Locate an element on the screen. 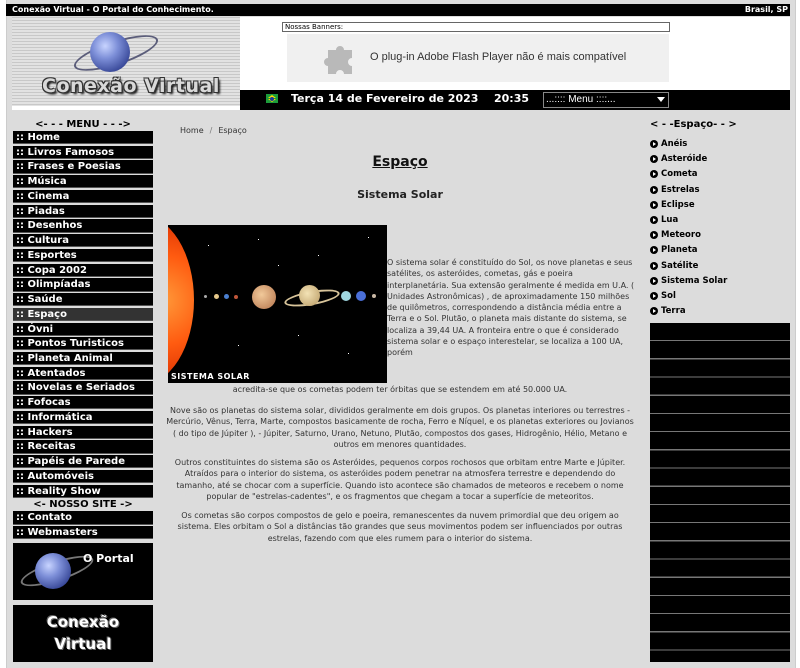  menu-item: :: Espaço is located at coordinates (83, 314).